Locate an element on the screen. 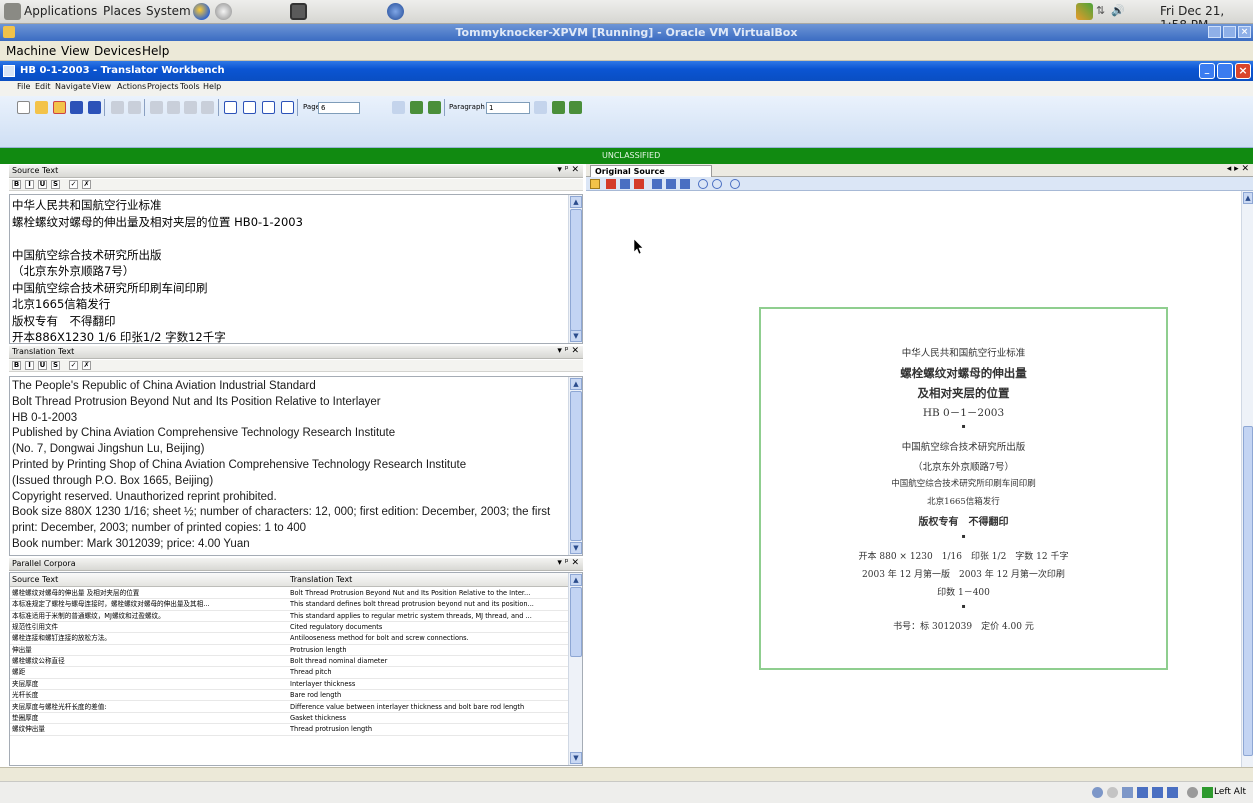  paragraph-dropdown-icon is located at coordinates (540, 107).